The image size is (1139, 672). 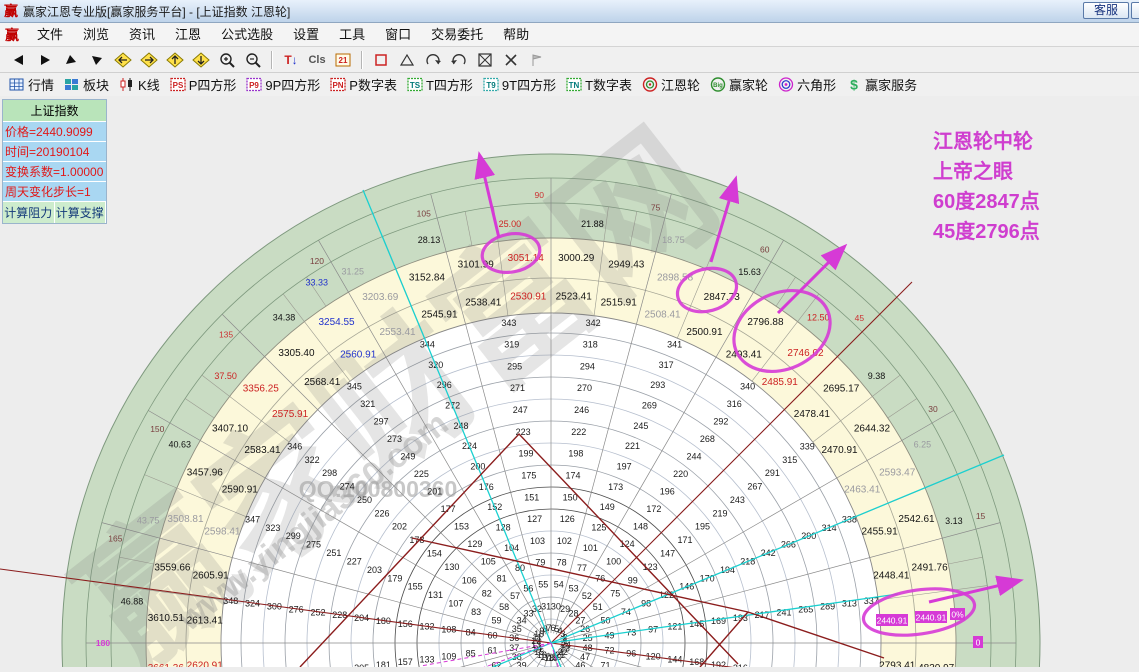 I want to click on tool-9t-square: T9 9T四方形, so click(x=519, y=84).